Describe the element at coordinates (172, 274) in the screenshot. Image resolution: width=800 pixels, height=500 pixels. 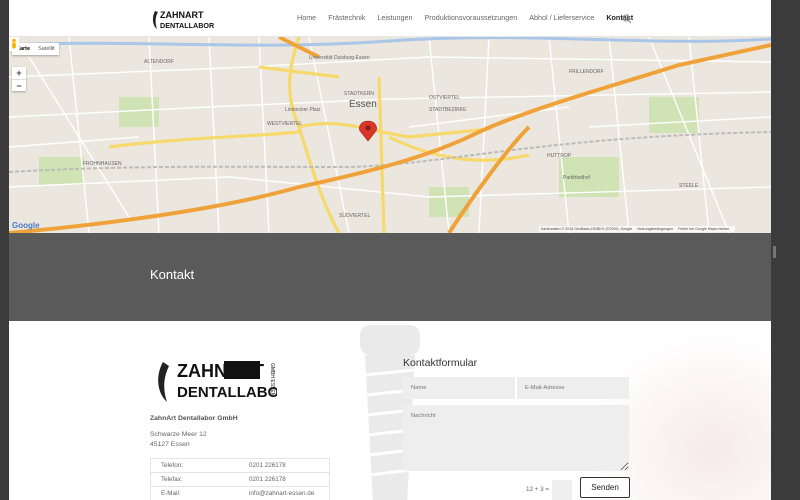
I see `page-title: Kontakt` at that location.